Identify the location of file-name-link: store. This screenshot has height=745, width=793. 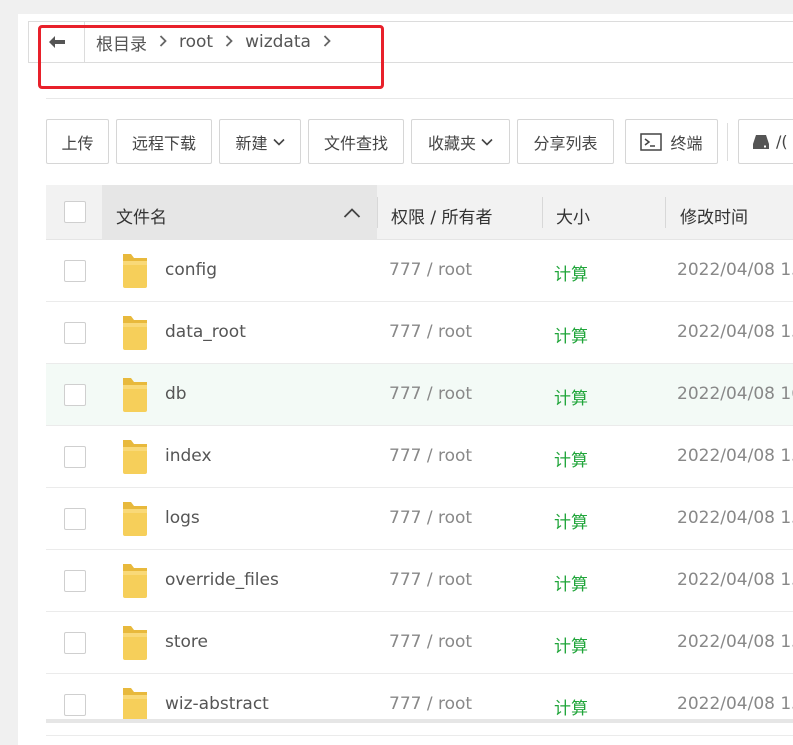
(186, 642).